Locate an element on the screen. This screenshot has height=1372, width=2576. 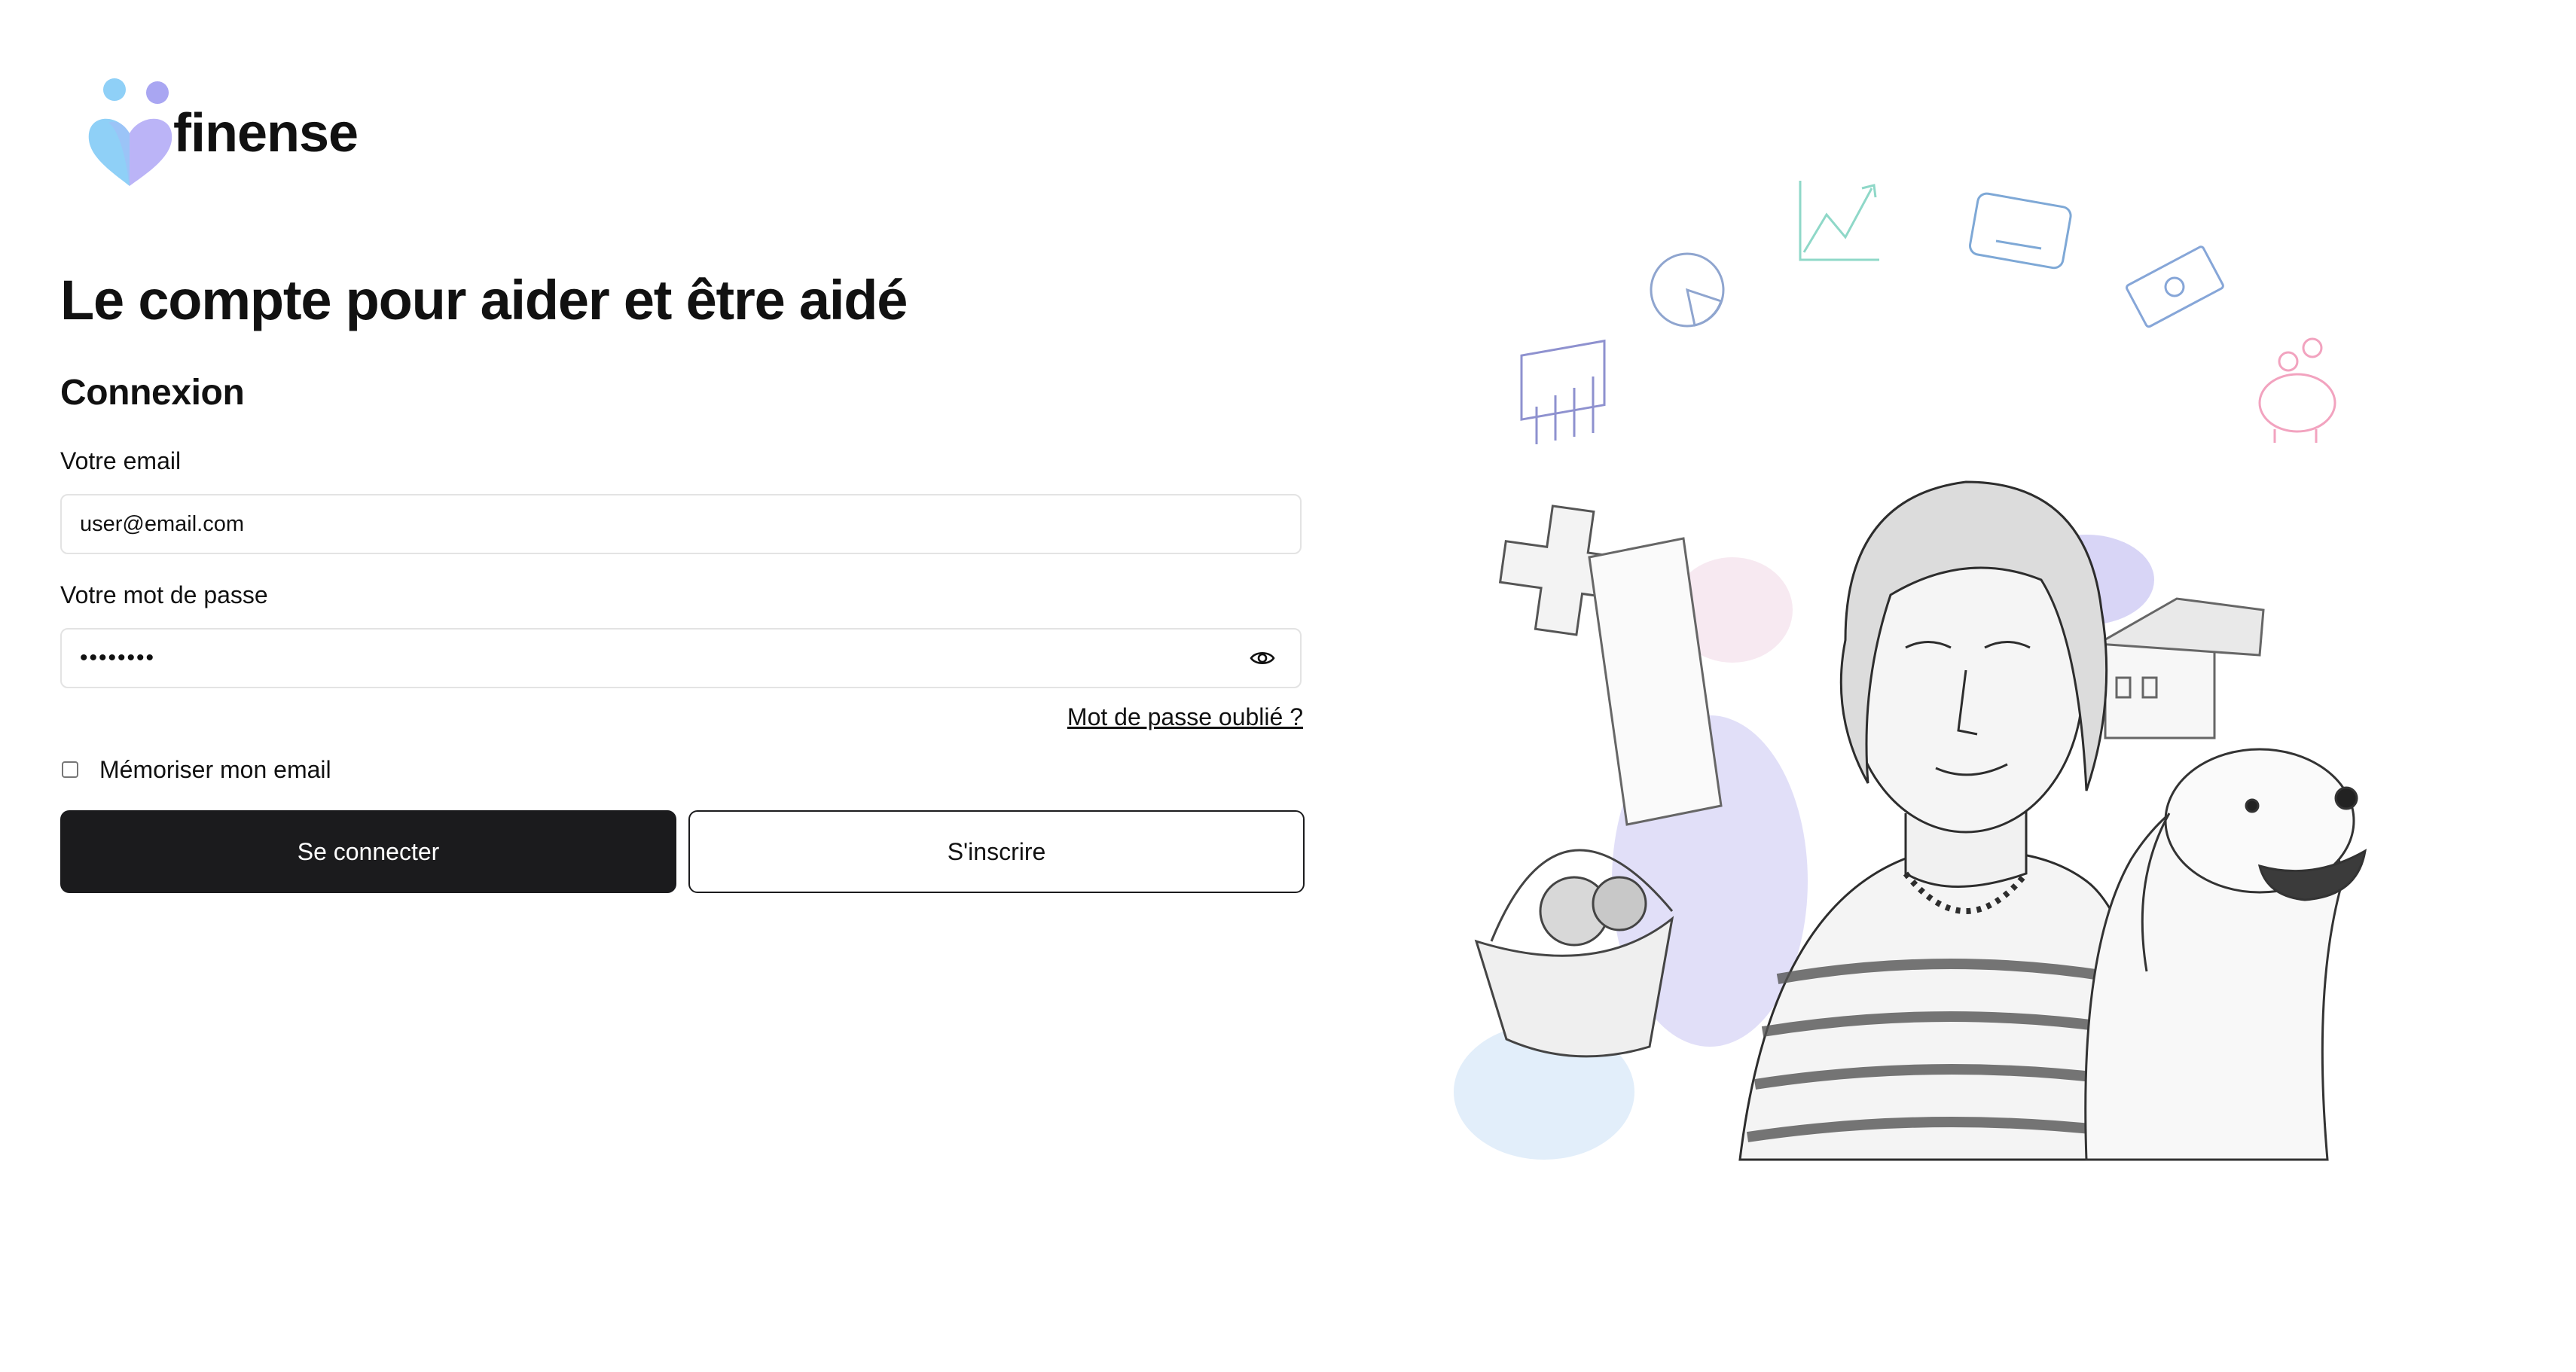
pie-chart-icon is located at coordinates (1688, 290).